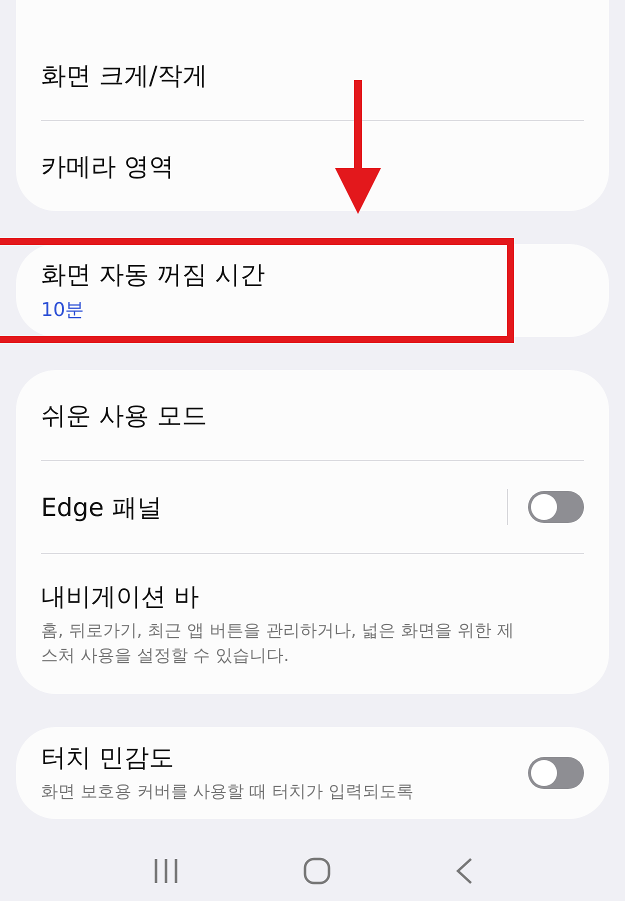 Image resolution: width=625 pixels, height=901 pixels. What do you see at coordinates (464, 871) in the screenshot?
I see `back-icon` at bounding box center [464, 871].